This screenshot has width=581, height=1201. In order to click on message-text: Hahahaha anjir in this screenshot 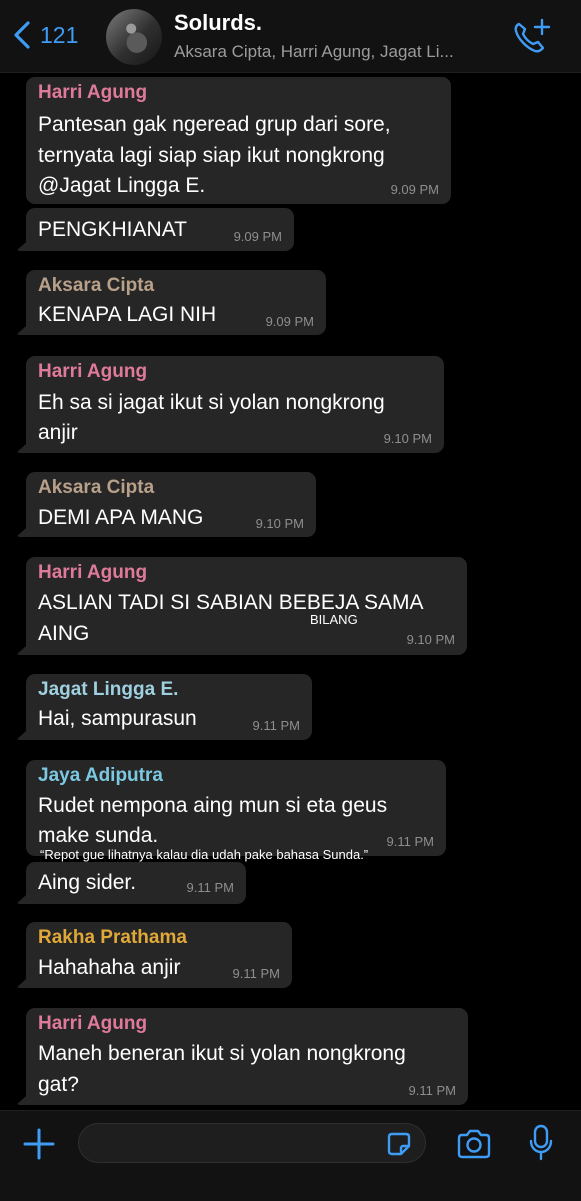, I will do `click(109, 967)`.